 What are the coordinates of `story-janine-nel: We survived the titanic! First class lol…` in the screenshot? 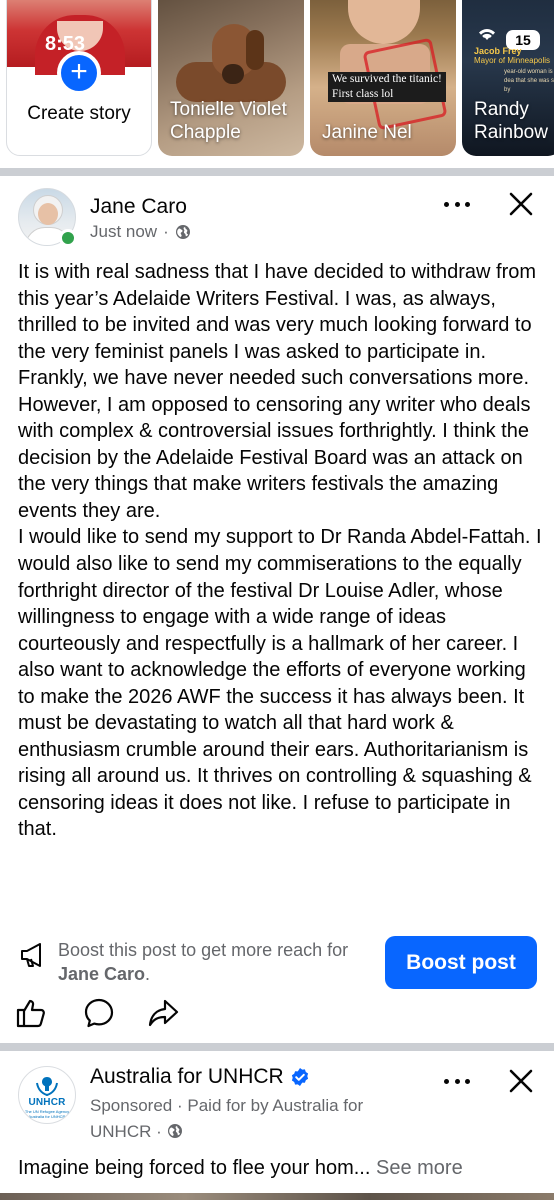 It's located at (383, 78).